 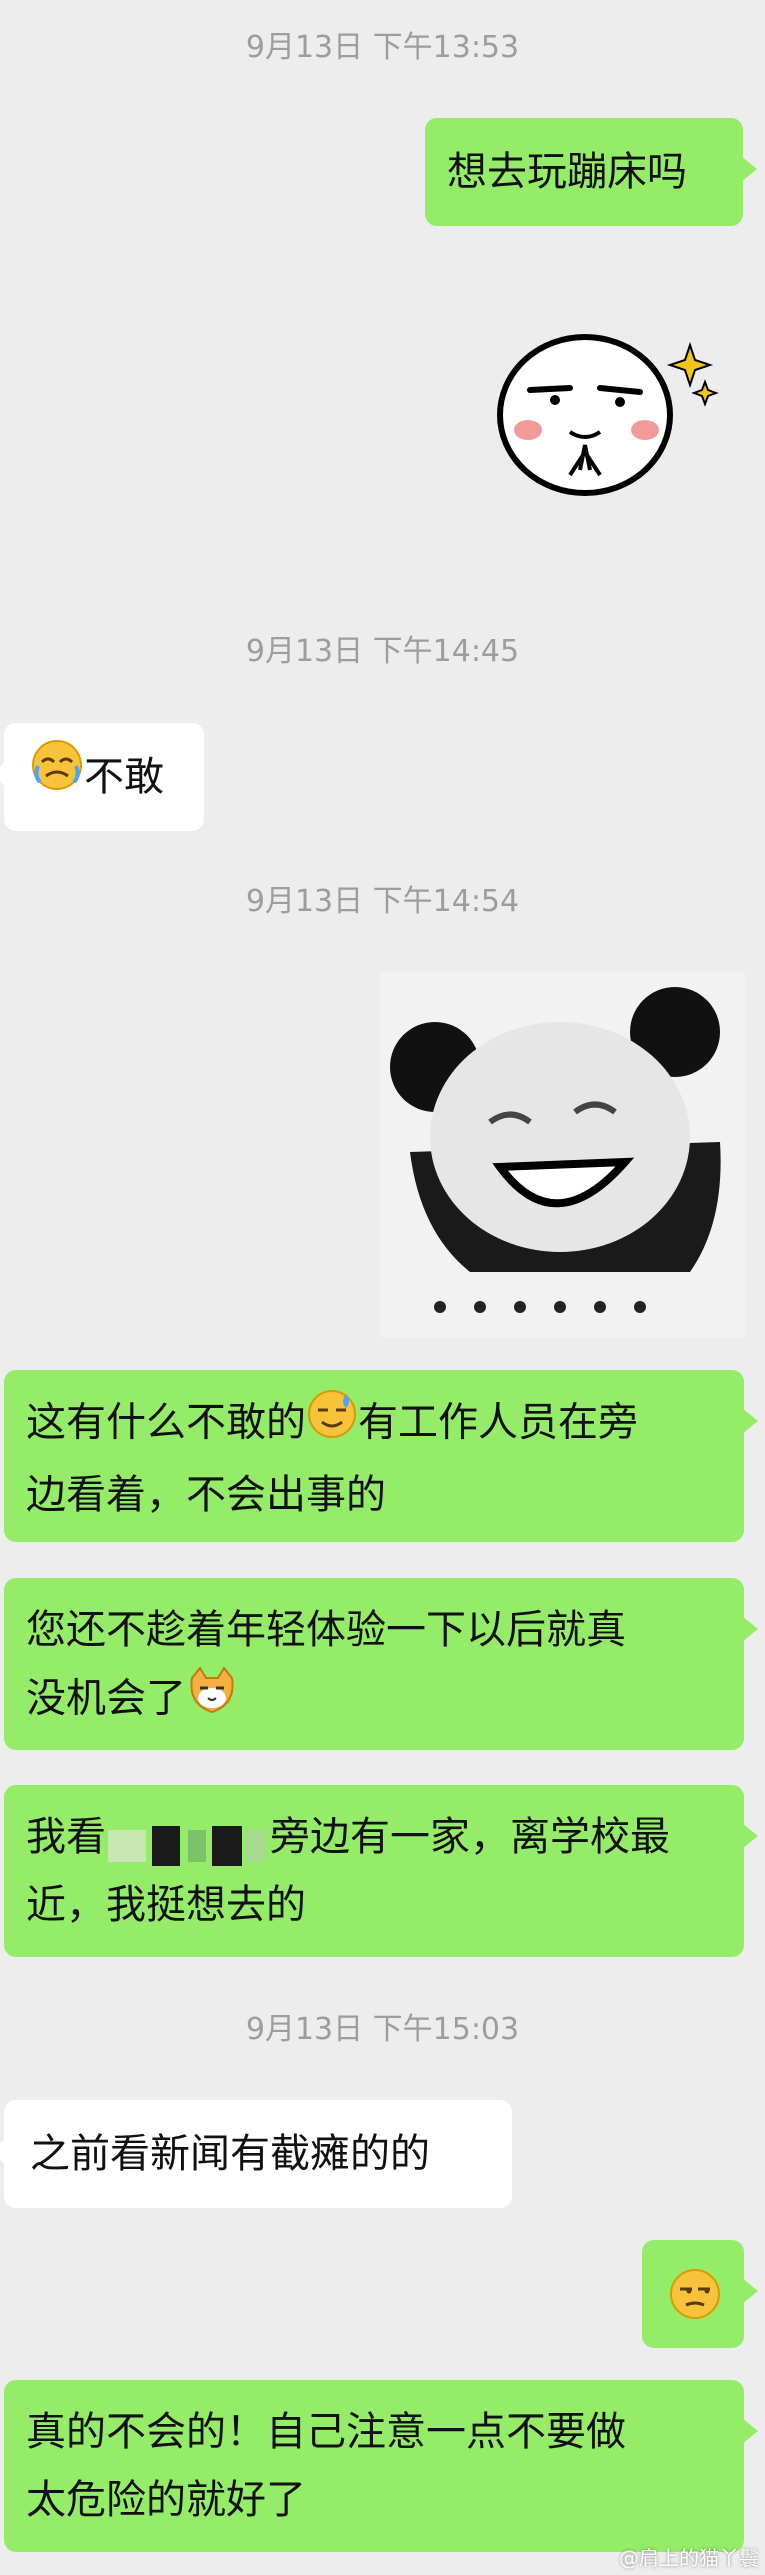 I want to click on message-text-line: 没机会了, so click(x=106, y=1698).